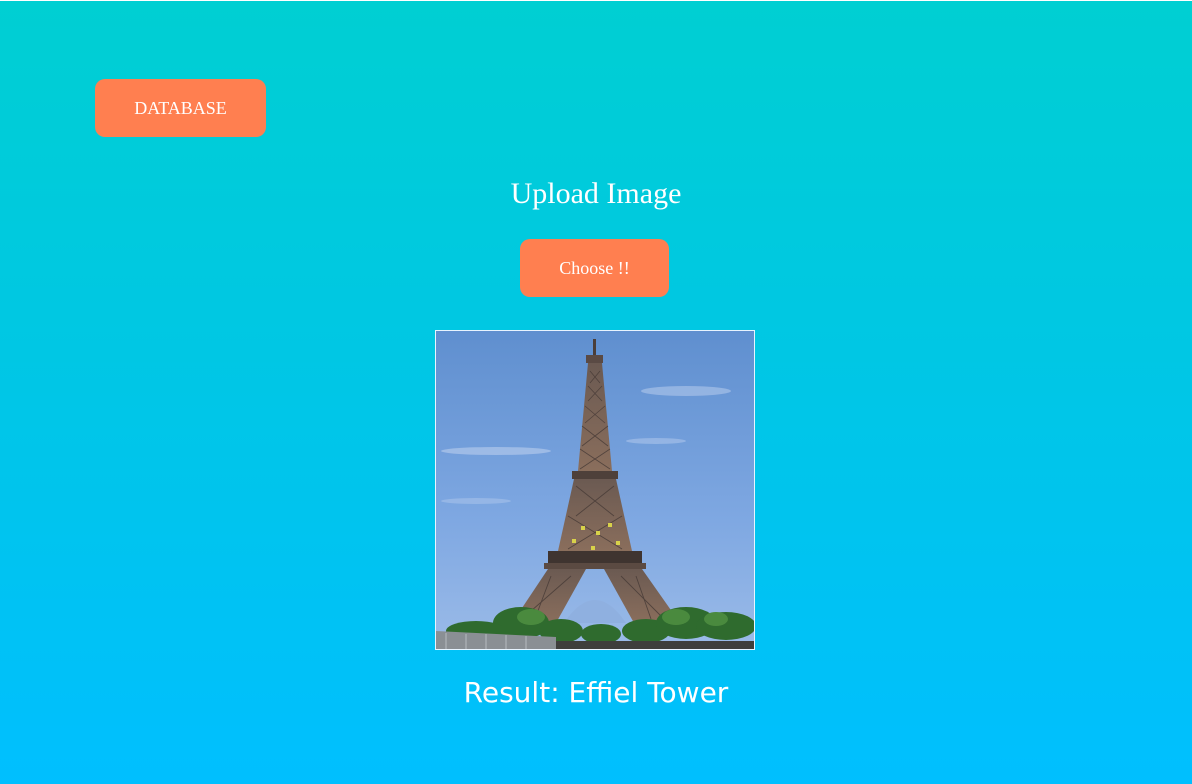 The image size is (1192, 784). What do you see at coordinates (594, 268) in the screenshot?
I see `choose-file-button: Choose !!` at bounding box center [594, 268].